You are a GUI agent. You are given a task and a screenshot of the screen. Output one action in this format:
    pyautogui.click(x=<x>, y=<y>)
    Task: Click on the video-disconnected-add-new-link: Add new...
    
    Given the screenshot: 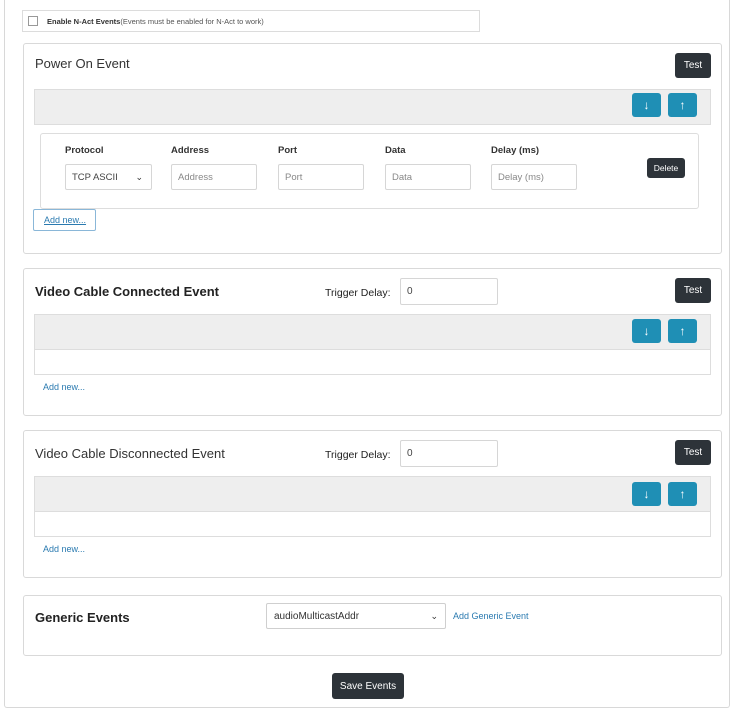 What is the action you would take?
    pyautogui.click(x=64, y=549)
    